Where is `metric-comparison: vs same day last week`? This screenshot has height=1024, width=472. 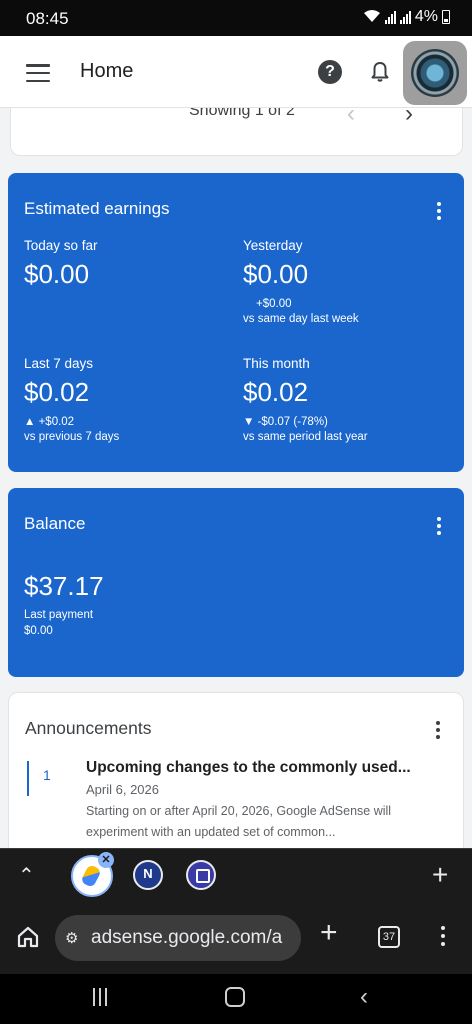
metric-comparison: vs same day last week is located at coordinates (301, 319).